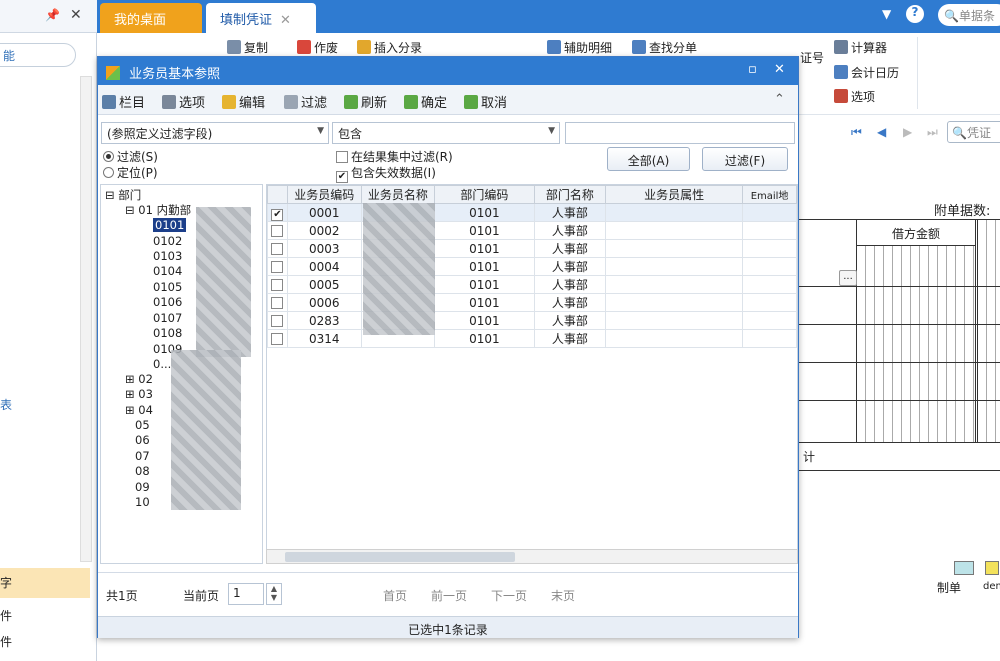  Describe the element at coordinates (532, 320) in the screenshot. I see `table-row: 0283 0101 人事部` at that location.